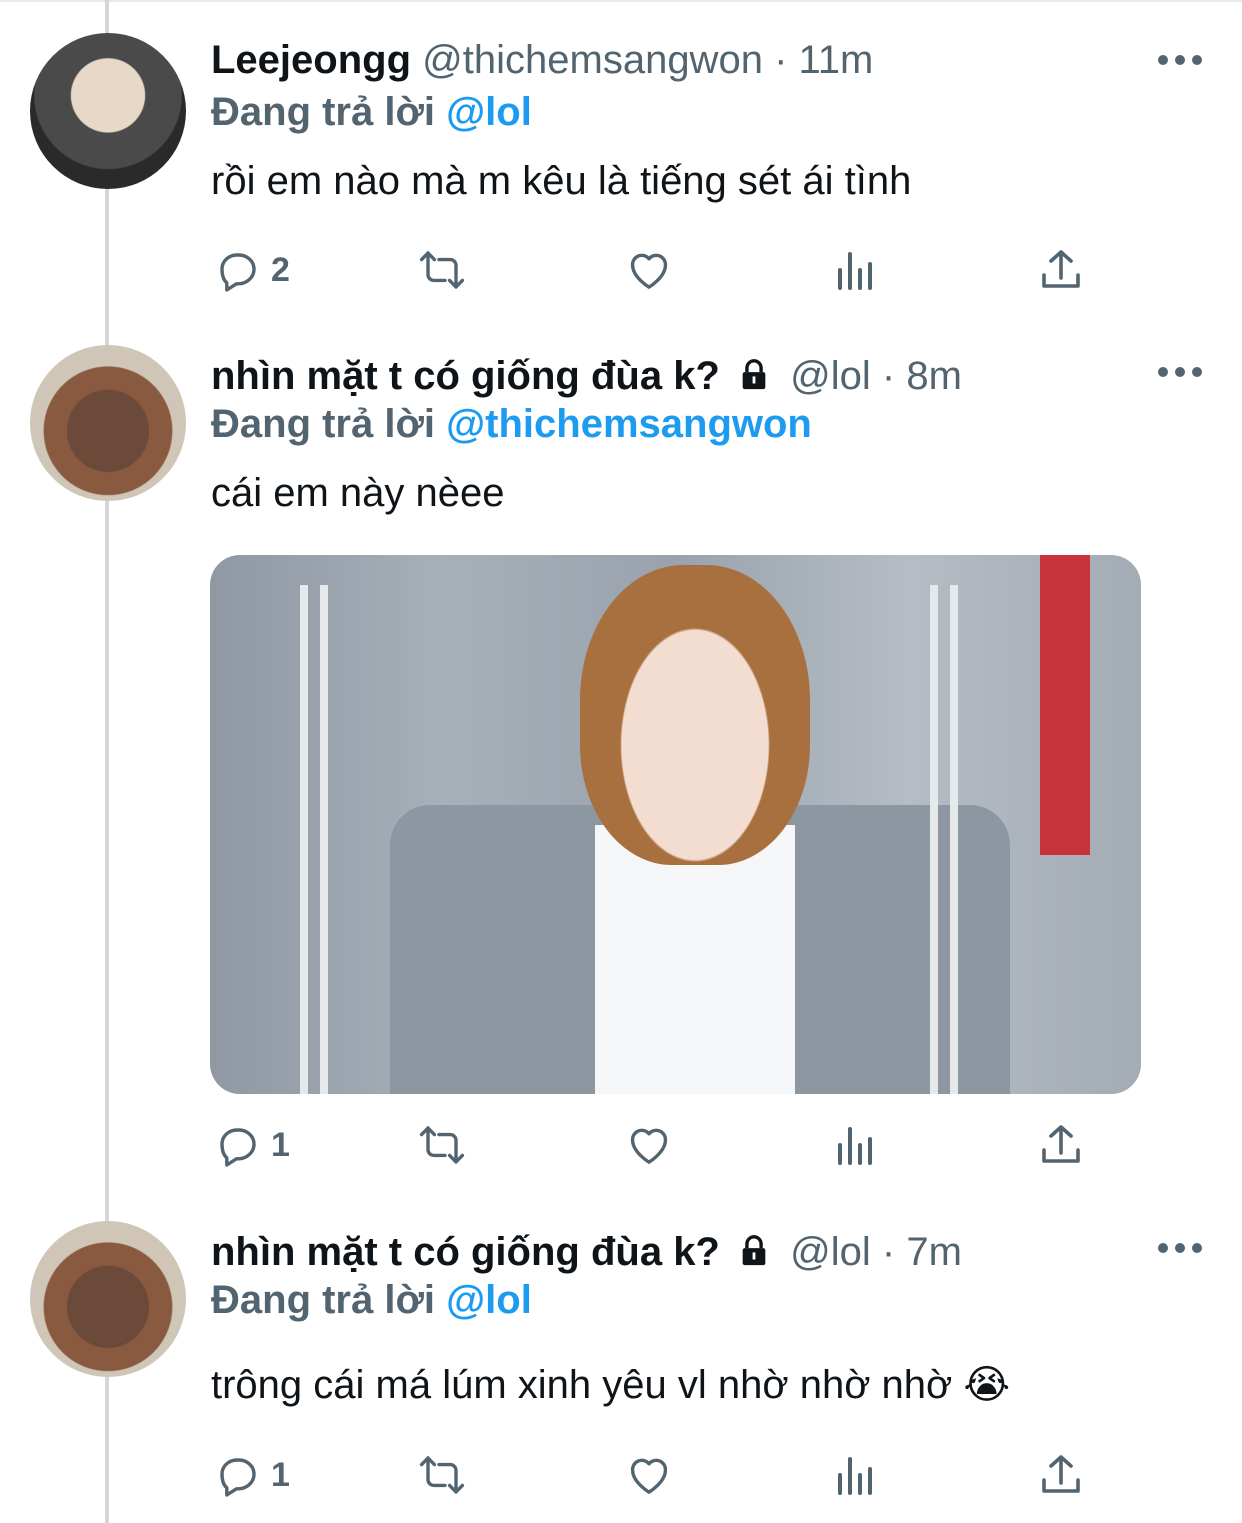  What do you see at coordinates (1180, 1249) in the screenshot?
I see `more-icon` at bounding box center [1180, 1249].